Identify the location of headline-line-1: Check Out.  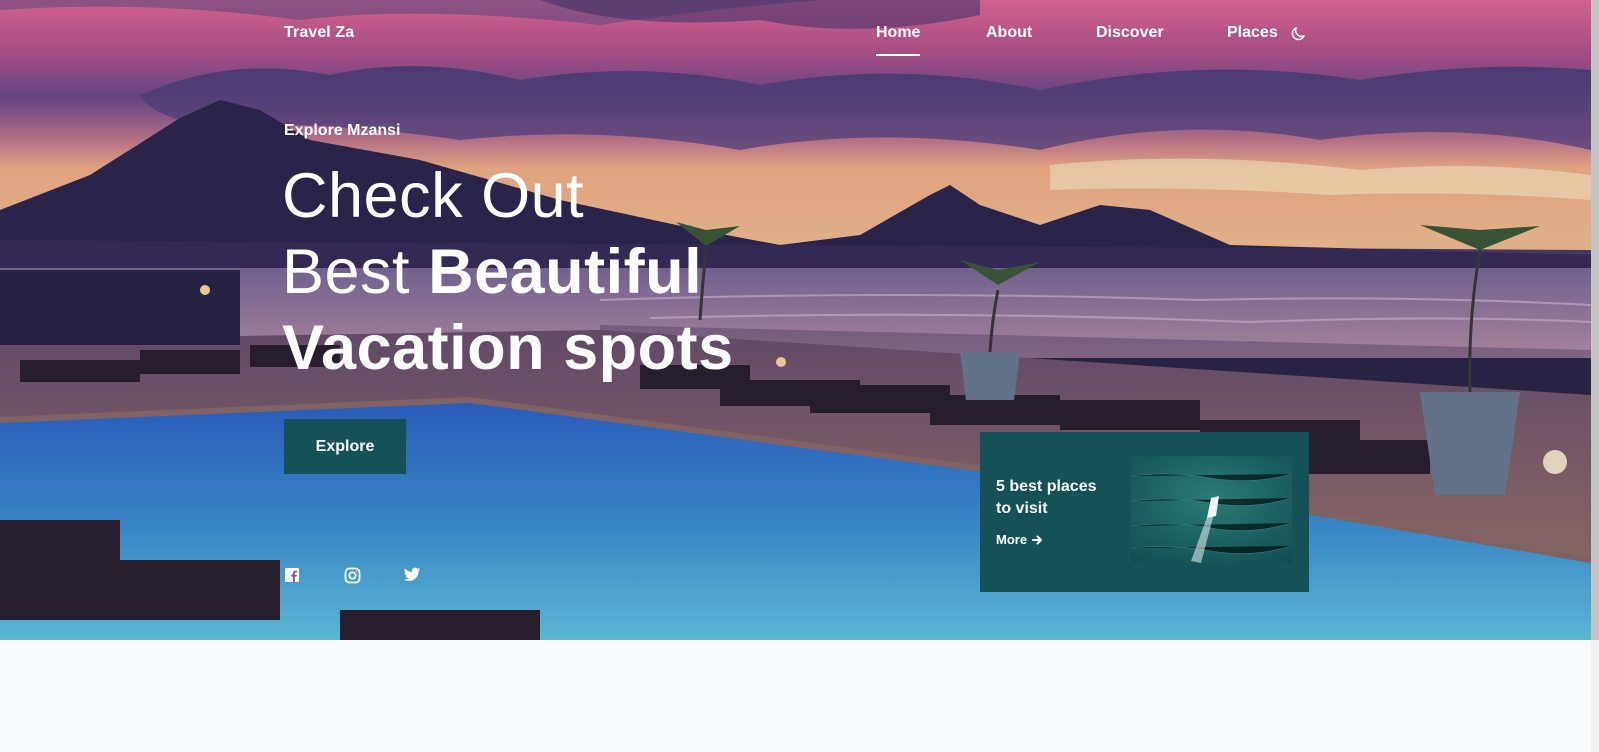
(433, 196).